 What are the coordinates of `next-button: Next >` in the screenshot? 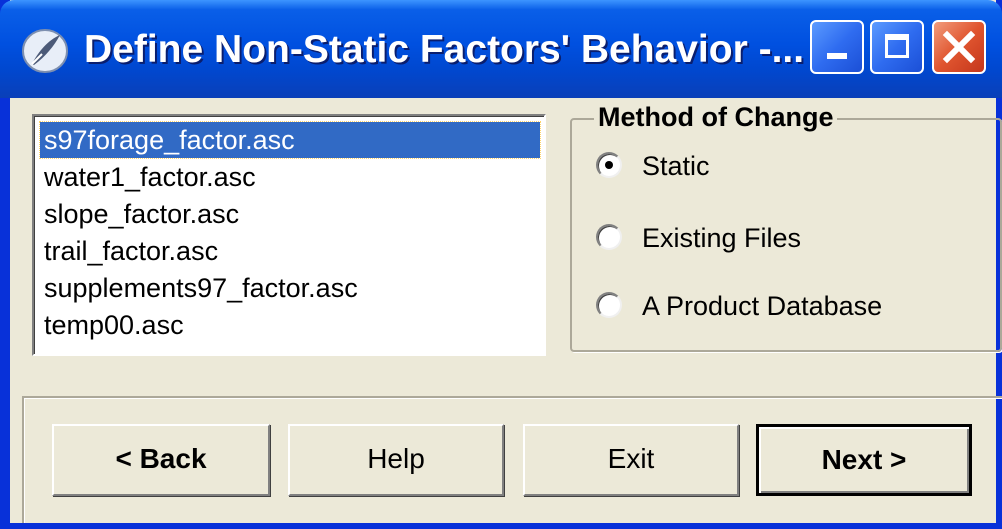 It's located at (864, 460).